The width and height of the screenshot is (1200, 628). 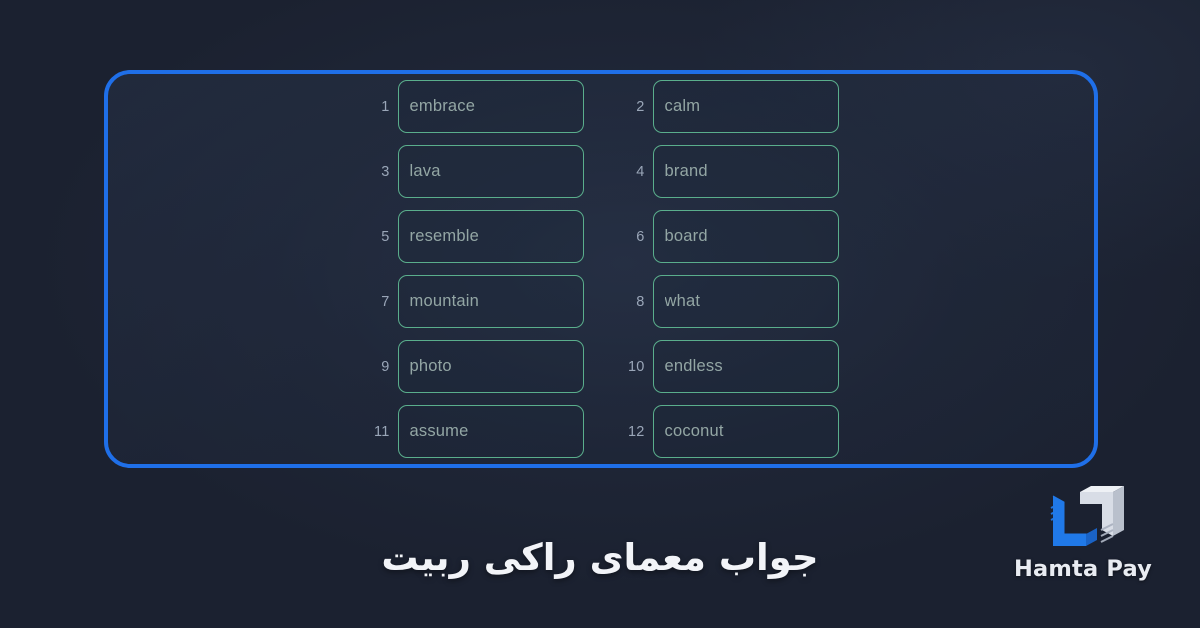 I want to click on word-cell-6: 6 board, so click(x=729, y=236).